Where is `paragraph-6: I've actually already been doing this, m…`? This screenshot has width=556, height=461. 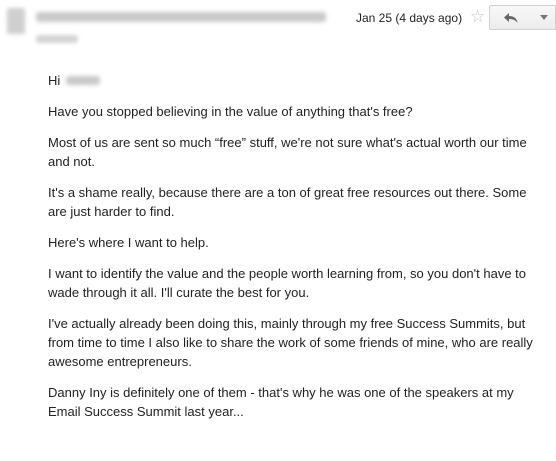 paragraph-6: I've actually already been doing this, m… is located at coordinates (290, 342).